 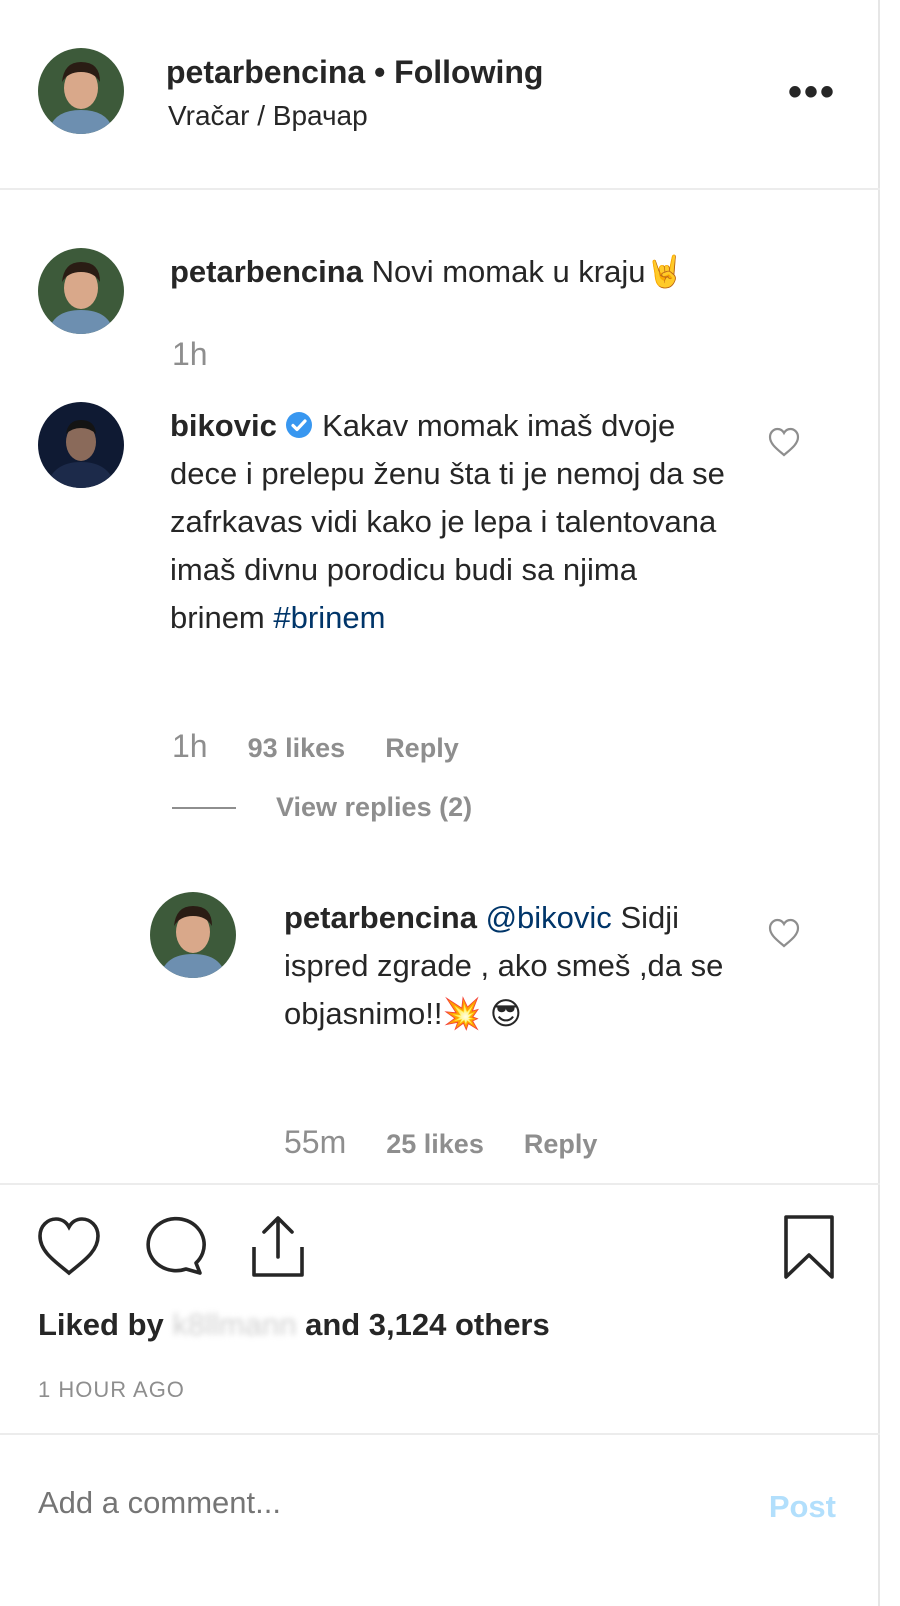 I want to click on like-comment-heart-icon, so click(x=784, y=442).